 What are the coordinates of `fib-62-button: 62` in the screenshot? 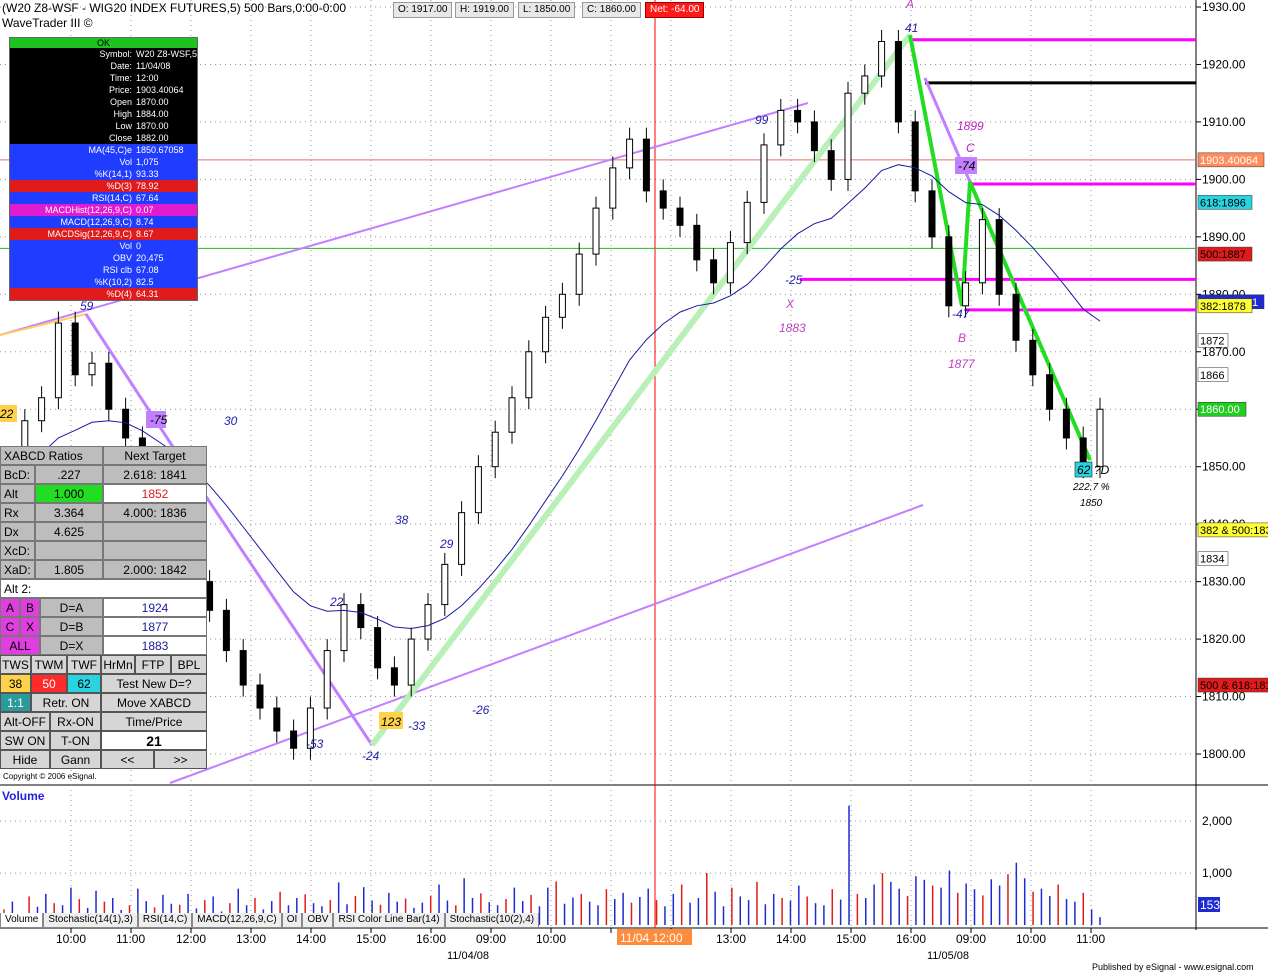 It's located at (84, 683).